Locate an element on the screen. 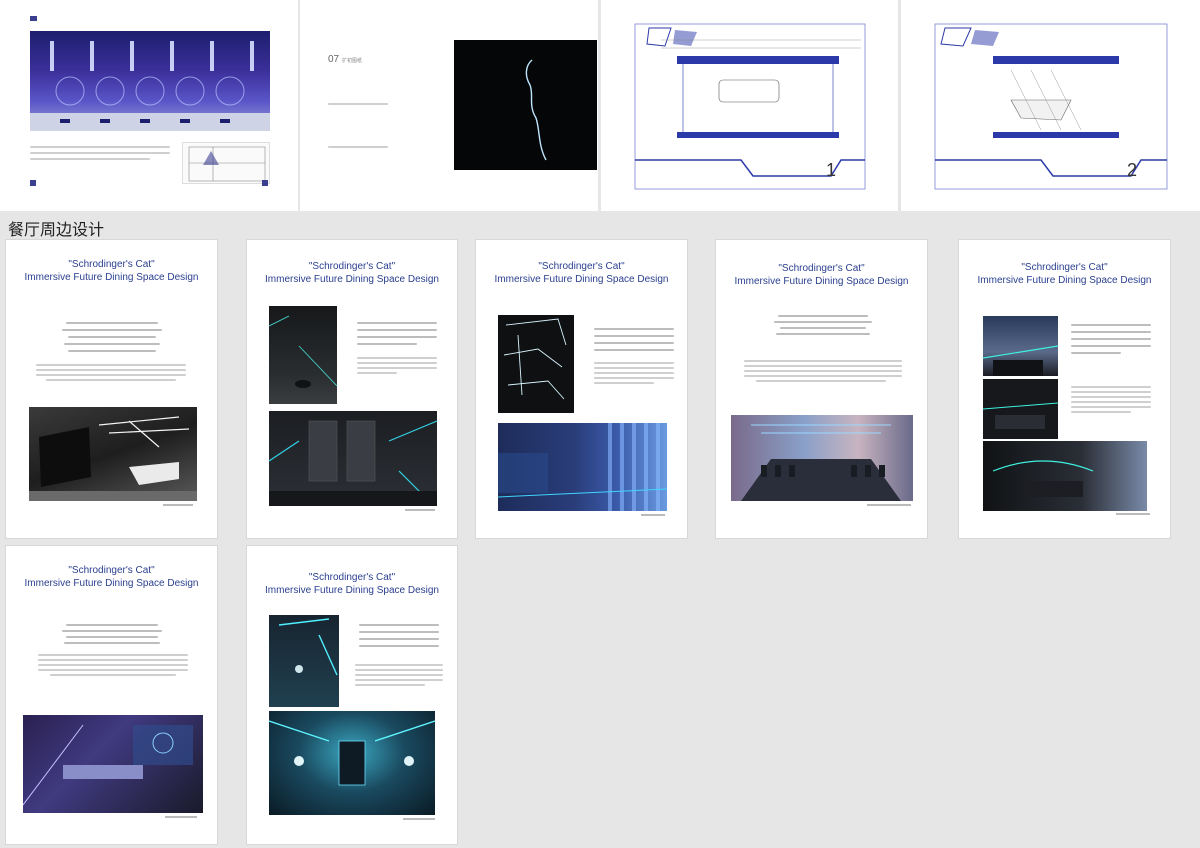 The height and width of the screenshot is (848, 1200). spread-page-4: 2 is located at coordinates (1050, 105).